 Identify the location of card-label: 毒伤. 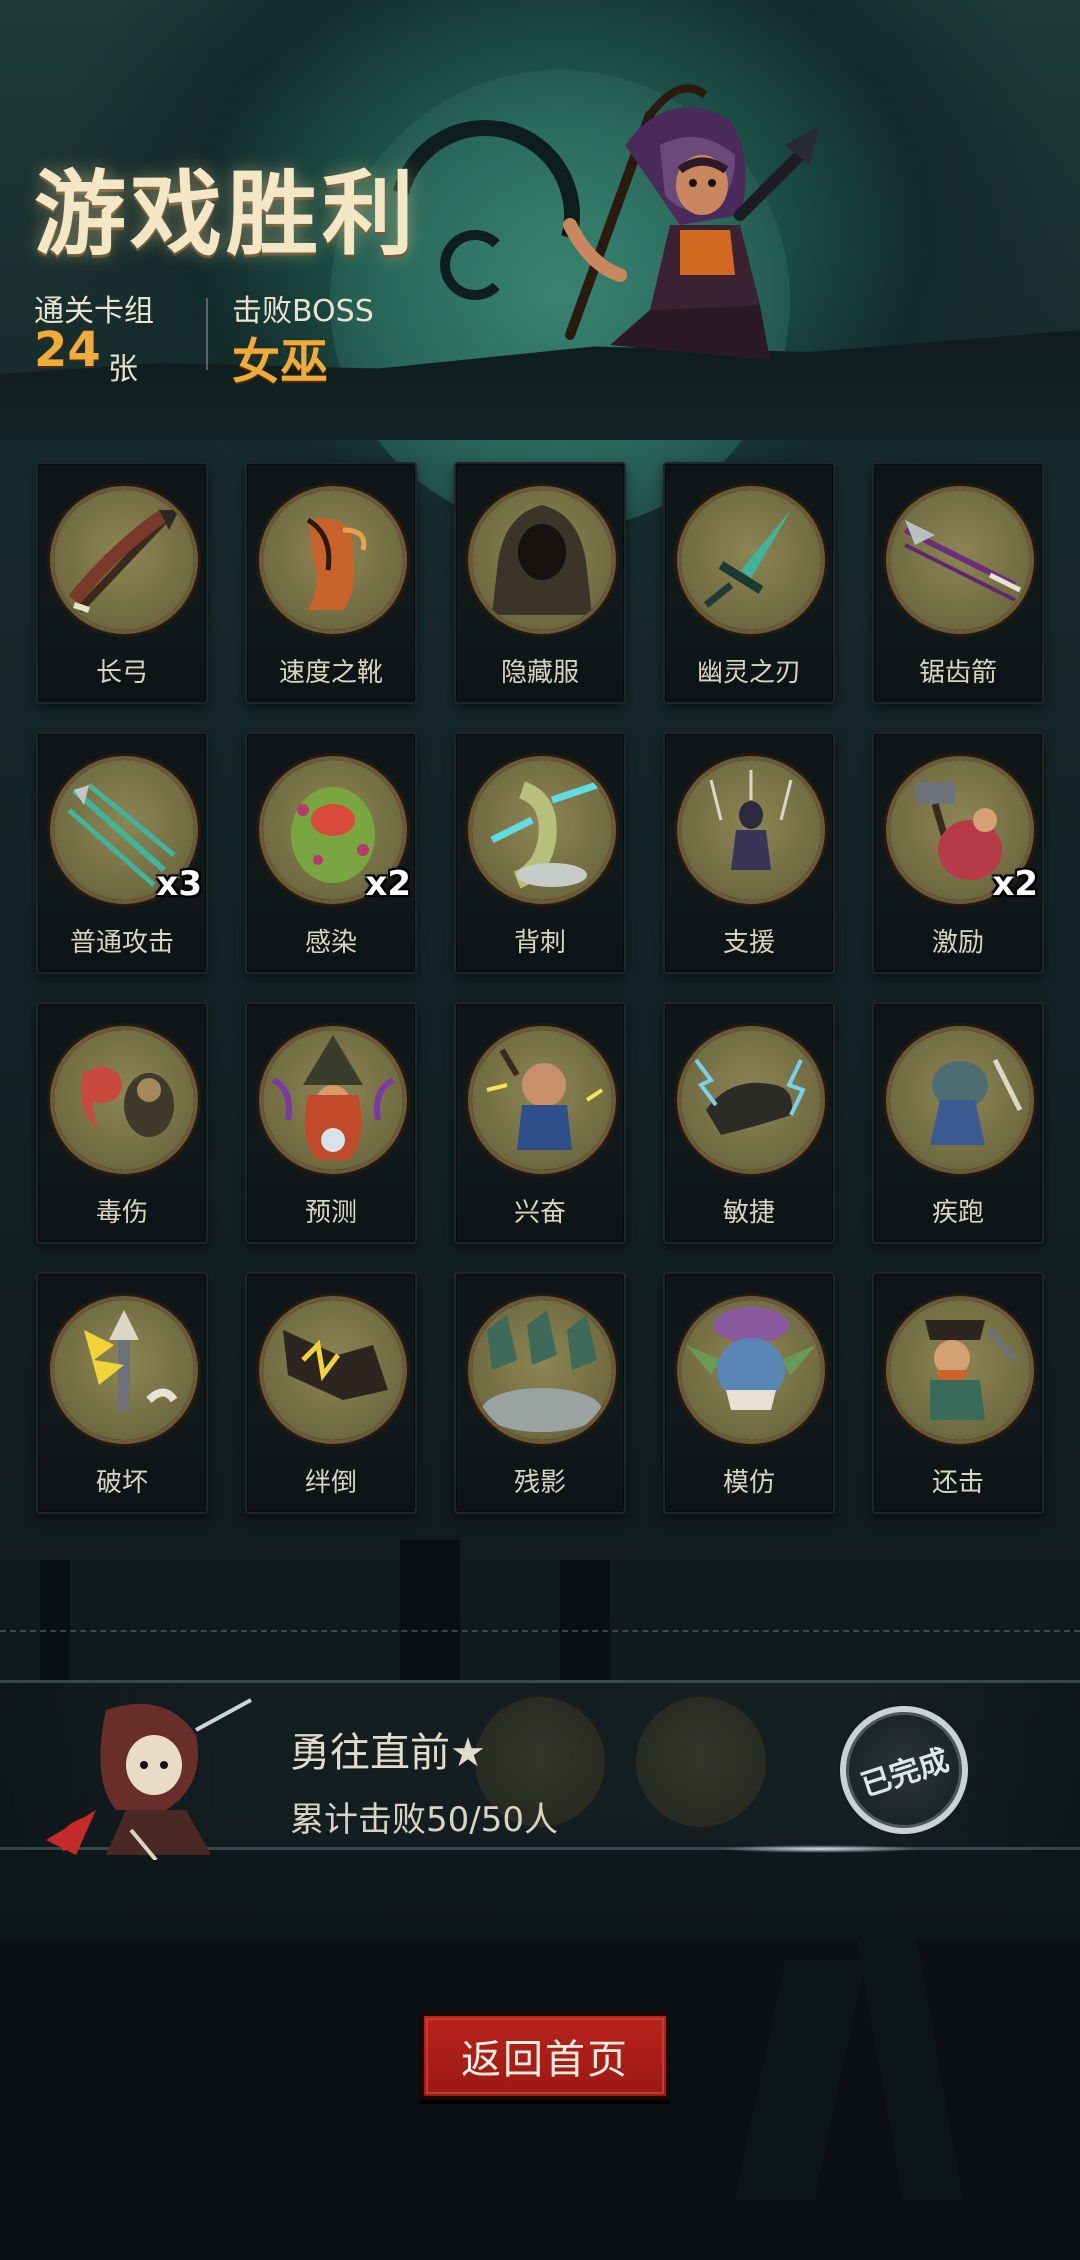
(121, 1213).